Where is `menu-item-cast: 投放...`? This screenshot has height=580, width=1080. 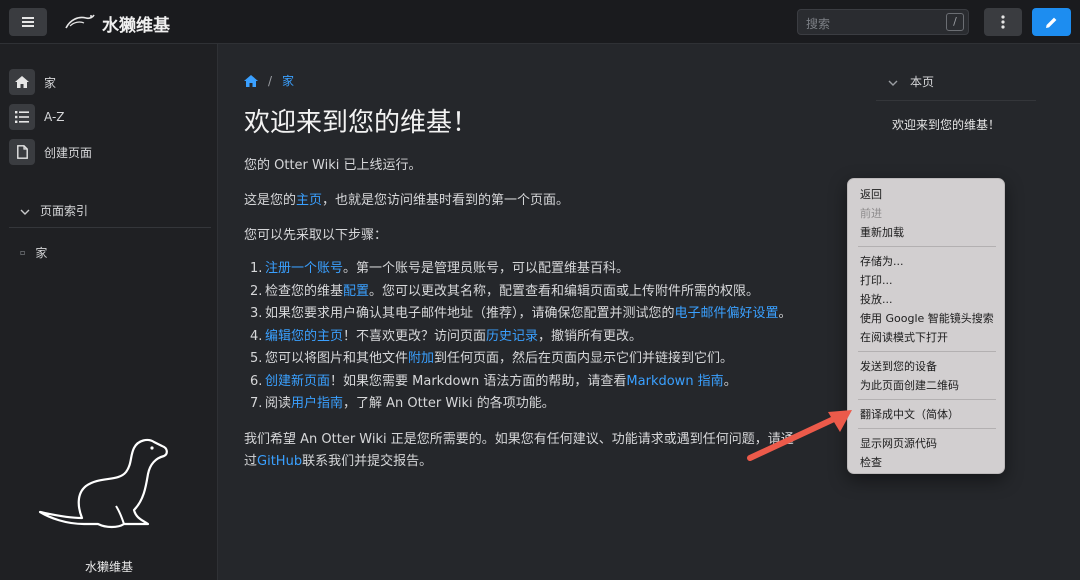
menu-item-cast: 投放... is located at coordinates (876, 299).